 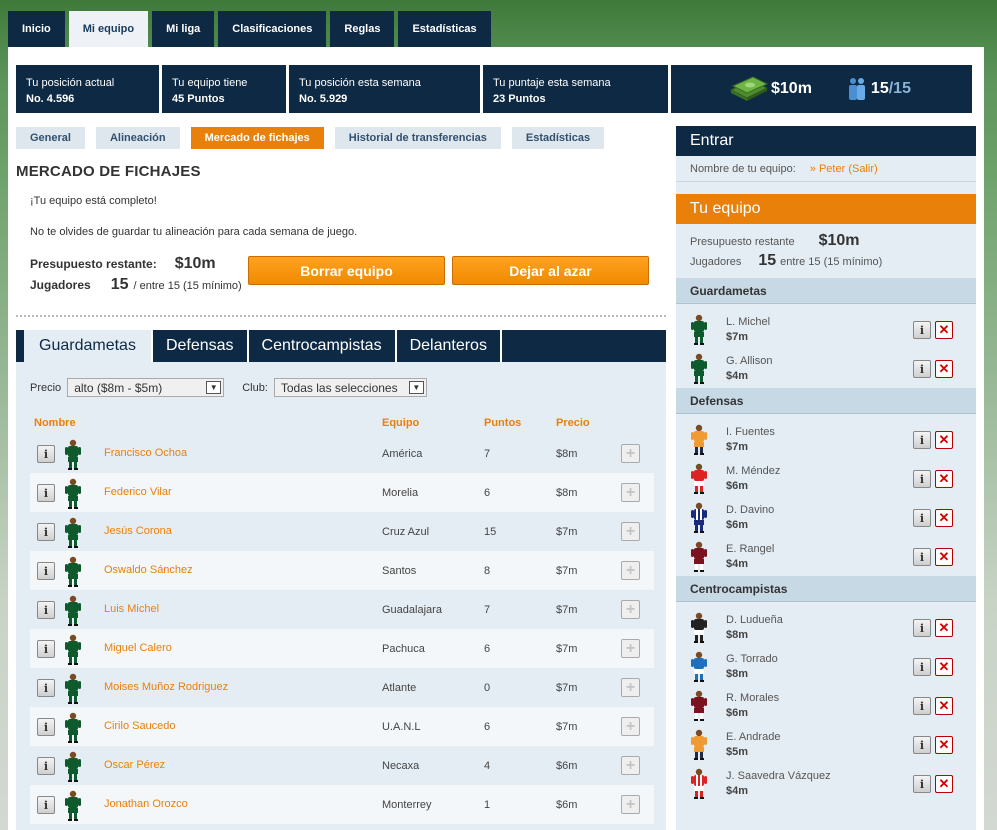 I want to click on player-team: Necaxa, so click(x=401, y=766).